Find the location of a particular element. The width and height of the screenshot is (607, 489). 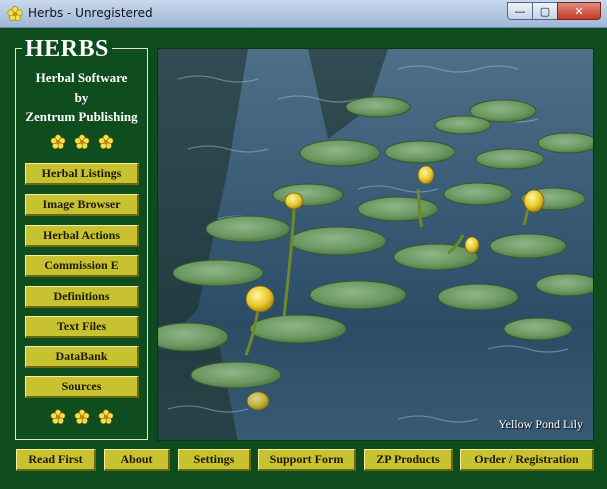

title-bar: Herbs - Unregistered — ▢ ✕ is located at coordinates (303, 14).